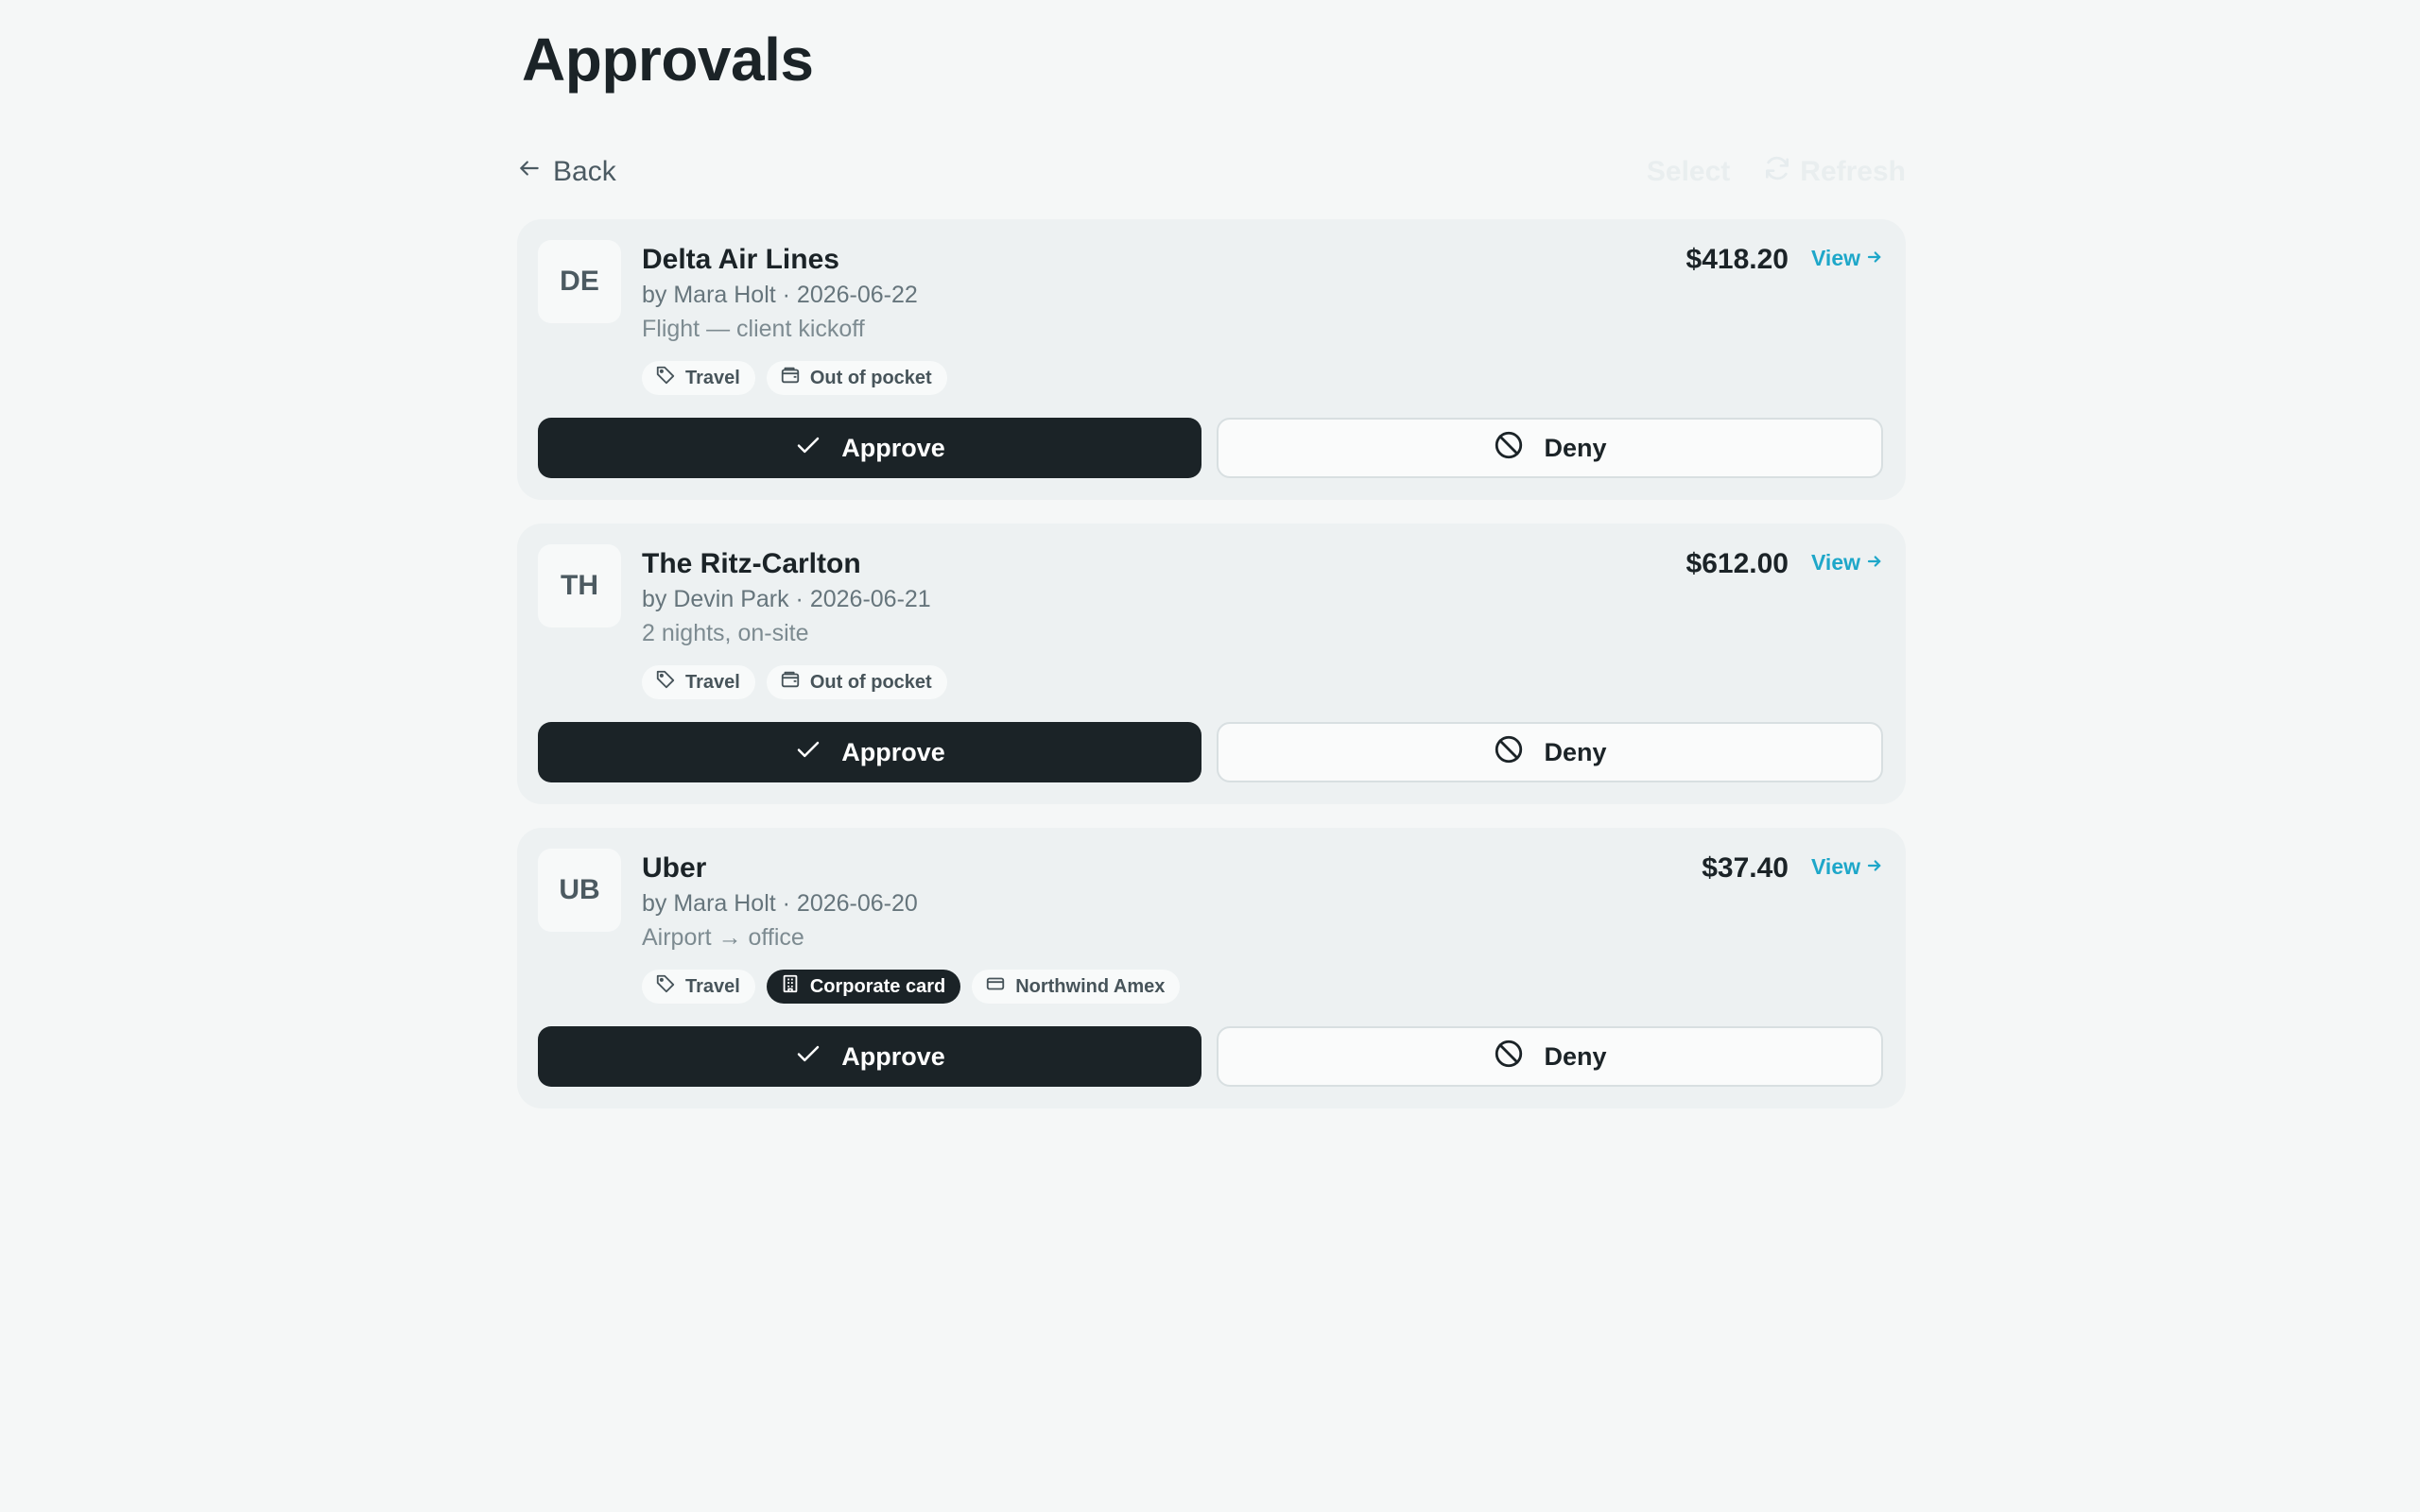 This screenshot has height=1512, width=2420. Describe the element at coordinates (740, 259) in the screenshot. I see `merchant-name: Delta Air Lines` at that location.